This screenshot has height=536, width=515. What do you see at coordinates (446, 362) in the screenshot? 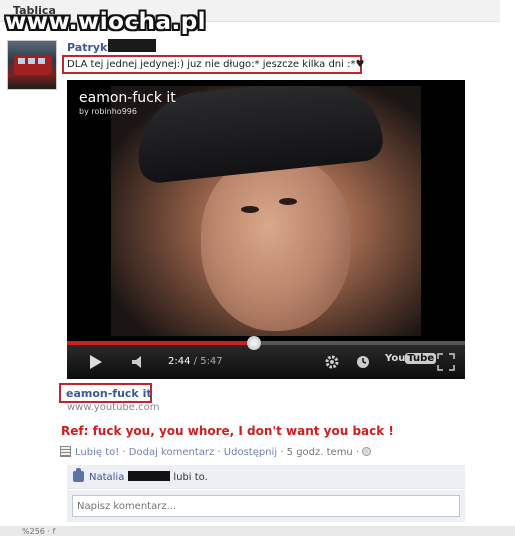
I see `fullscreen-icon` at bounding box center [446, 362].